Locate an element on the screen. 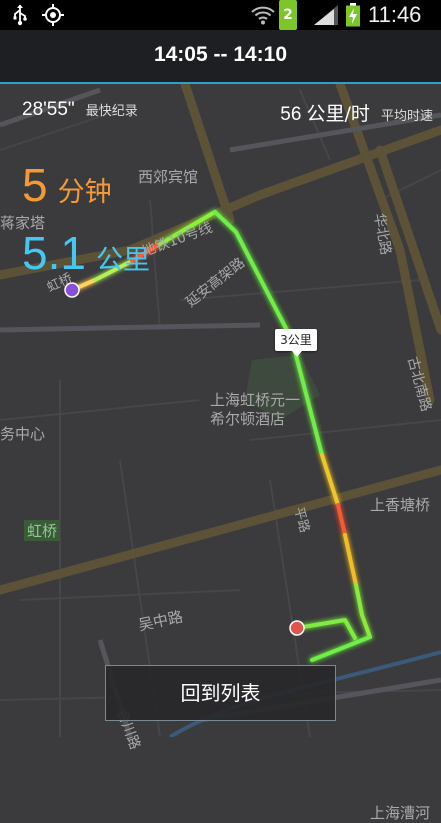 This screenshot has width=441, height=823. page-title: 14:05 -- 14:10 is located at coordinates (220, 57).